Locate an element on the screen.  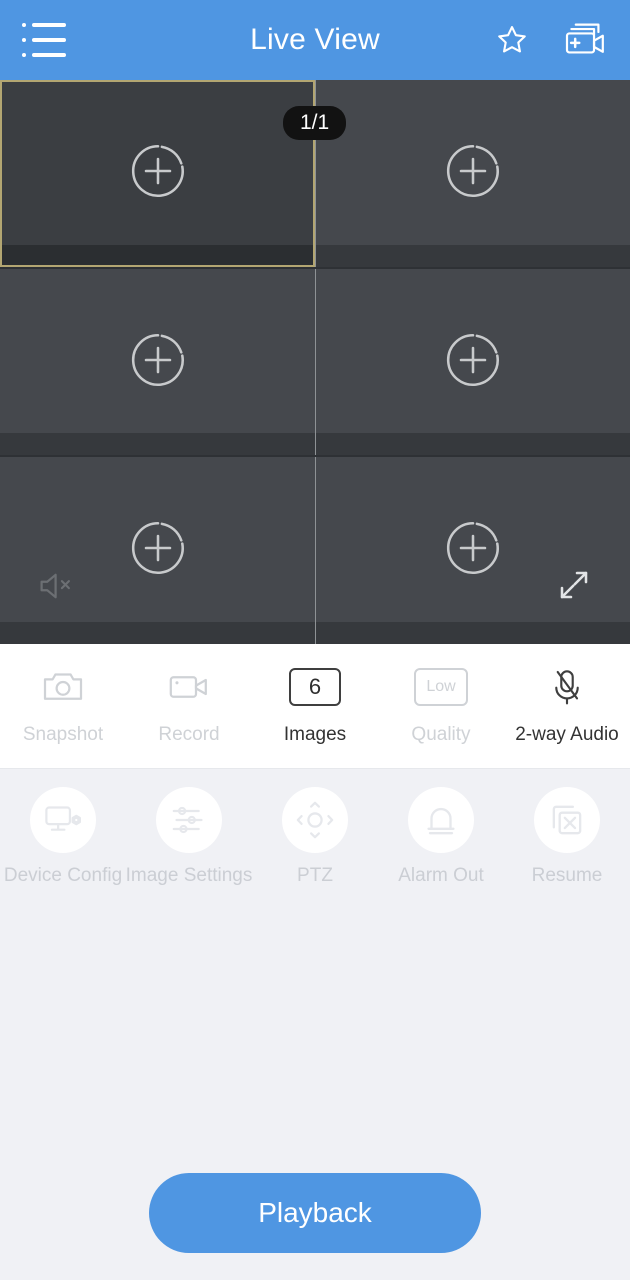
tool-images: 6 Images is located at coordinates (315, 706).